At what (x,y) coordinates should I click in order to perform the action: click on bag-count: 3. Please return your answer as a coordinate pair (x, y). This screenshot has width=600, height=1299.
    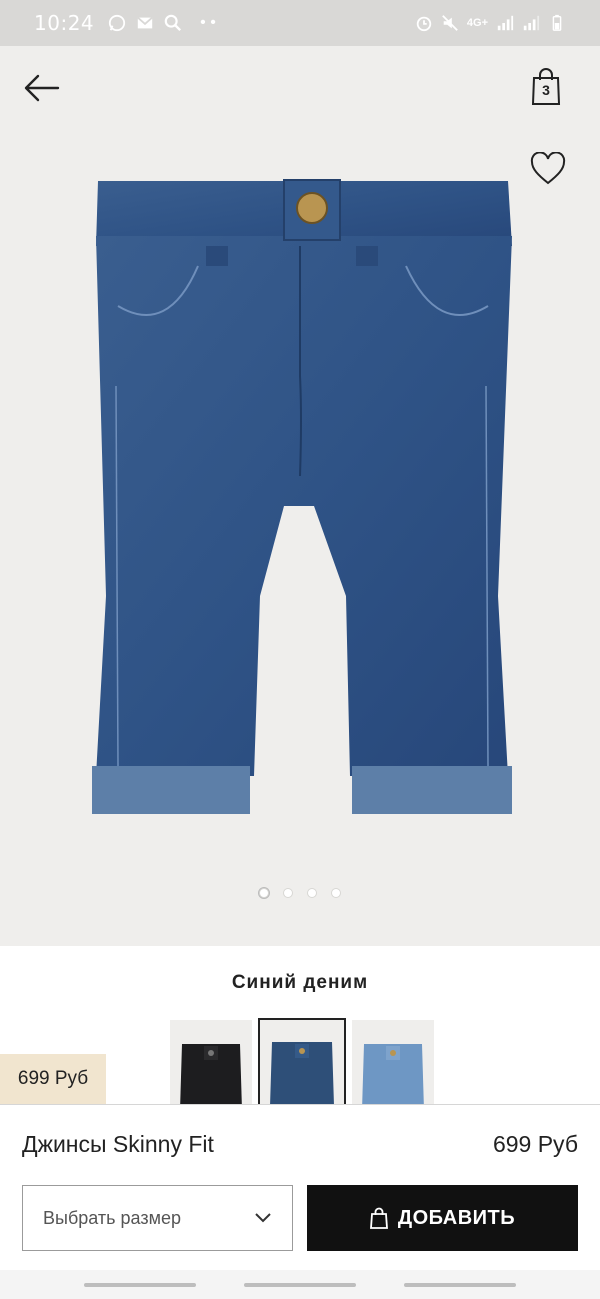
    Looking at the image, I should click on (546, 90).